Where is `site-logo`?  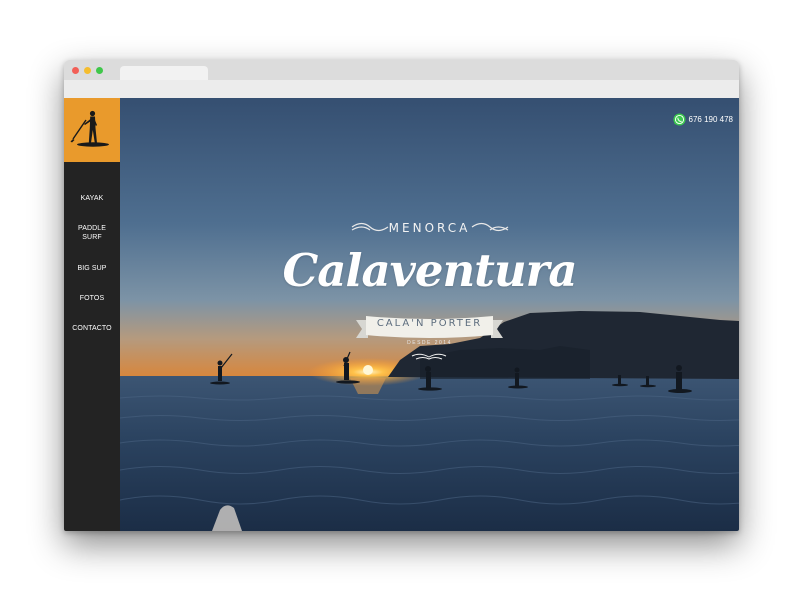 site-logo is located at coordinates (92, 130).